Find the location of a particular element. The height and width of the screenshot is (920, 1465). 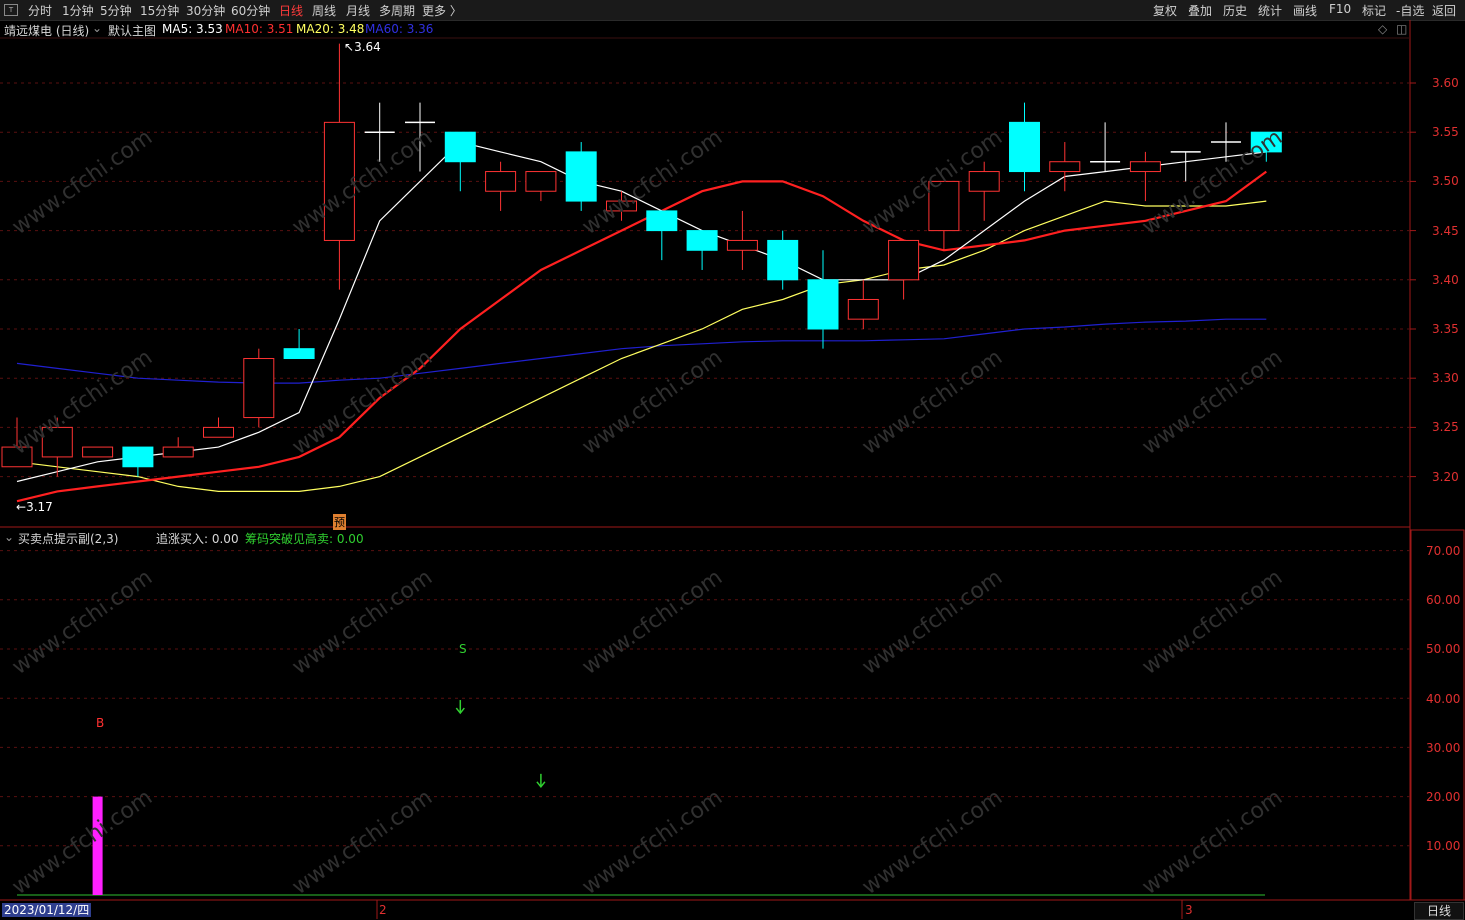

current-date: 2023/01/12/四 is located at coordinates (47, 910).